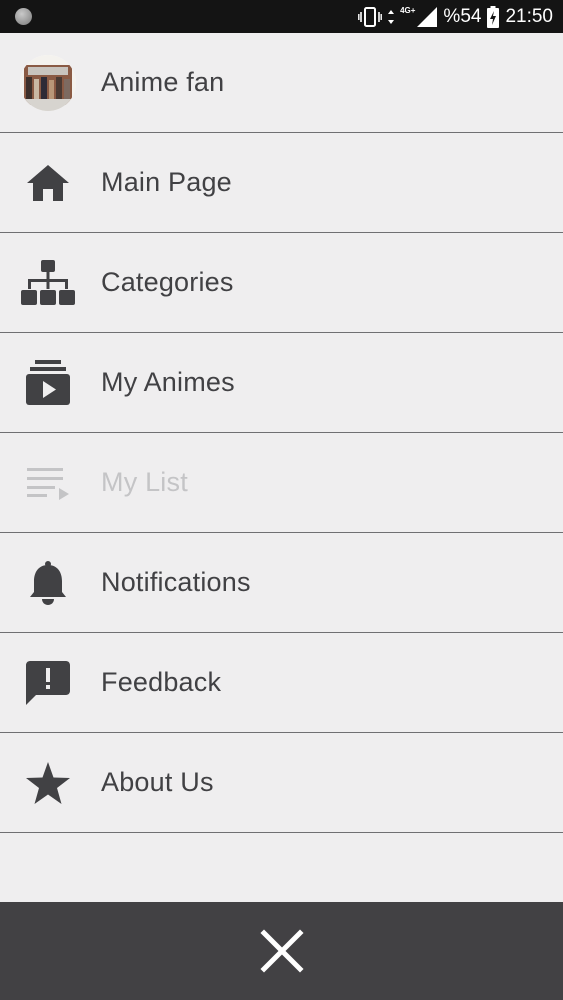 This screenshot has height=1000, width=563. What do you see at coordinates (281, 283) in the screenshot?
I see `menu-item-categories: Categories` at bounding box center [281, 283].